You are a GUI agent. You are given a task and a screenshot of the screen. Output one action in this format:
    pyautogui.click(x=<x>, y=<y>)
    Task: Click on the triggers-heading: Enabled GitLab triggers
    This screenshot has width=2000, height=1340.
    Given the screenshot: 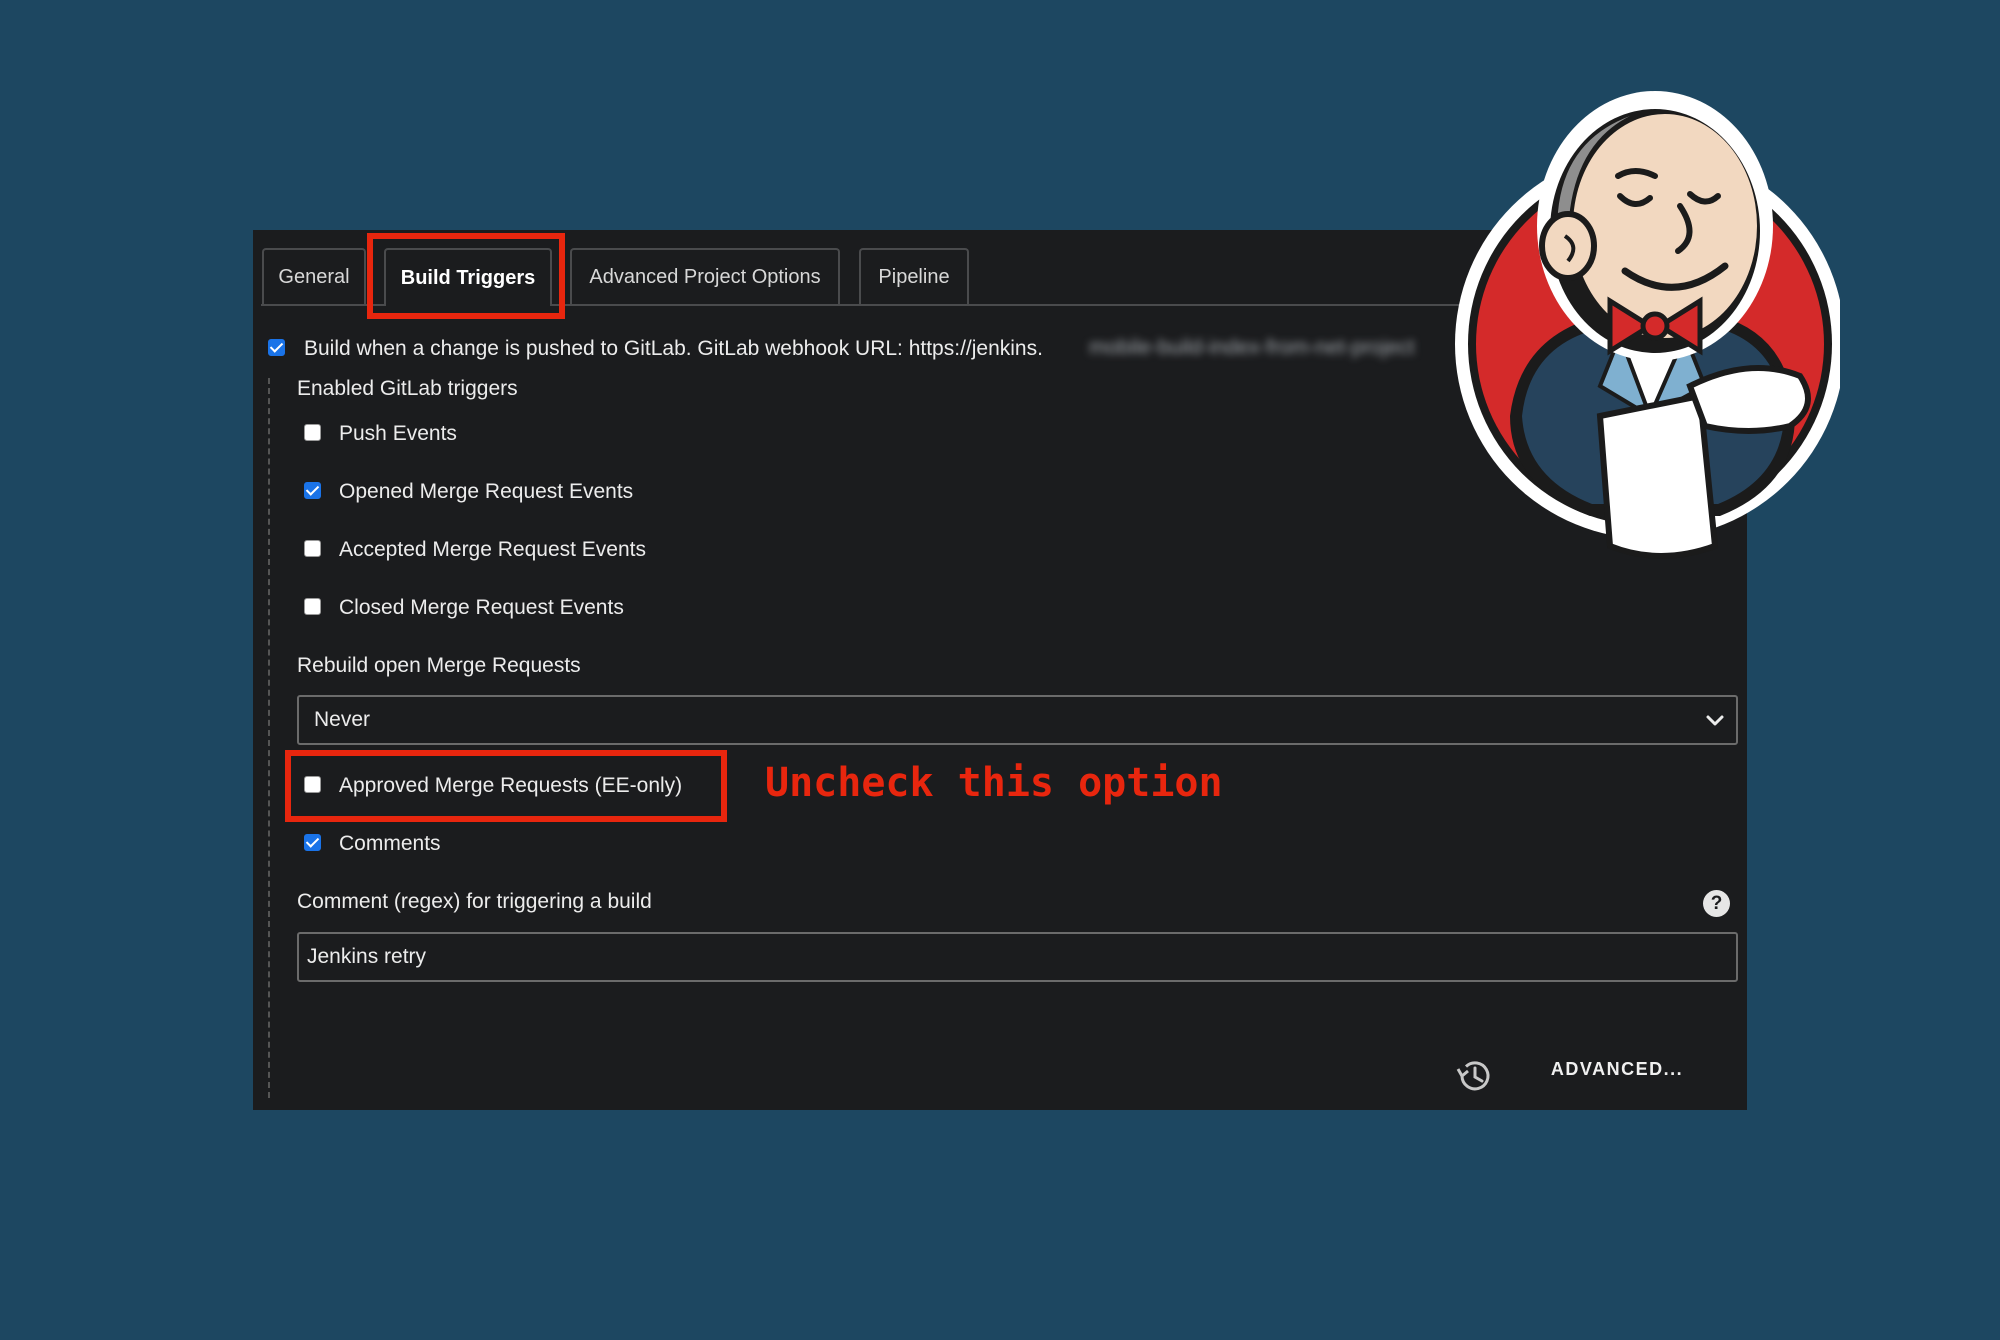 What is the action you would take?
    pyautogui.click(x=407, y=388)
    